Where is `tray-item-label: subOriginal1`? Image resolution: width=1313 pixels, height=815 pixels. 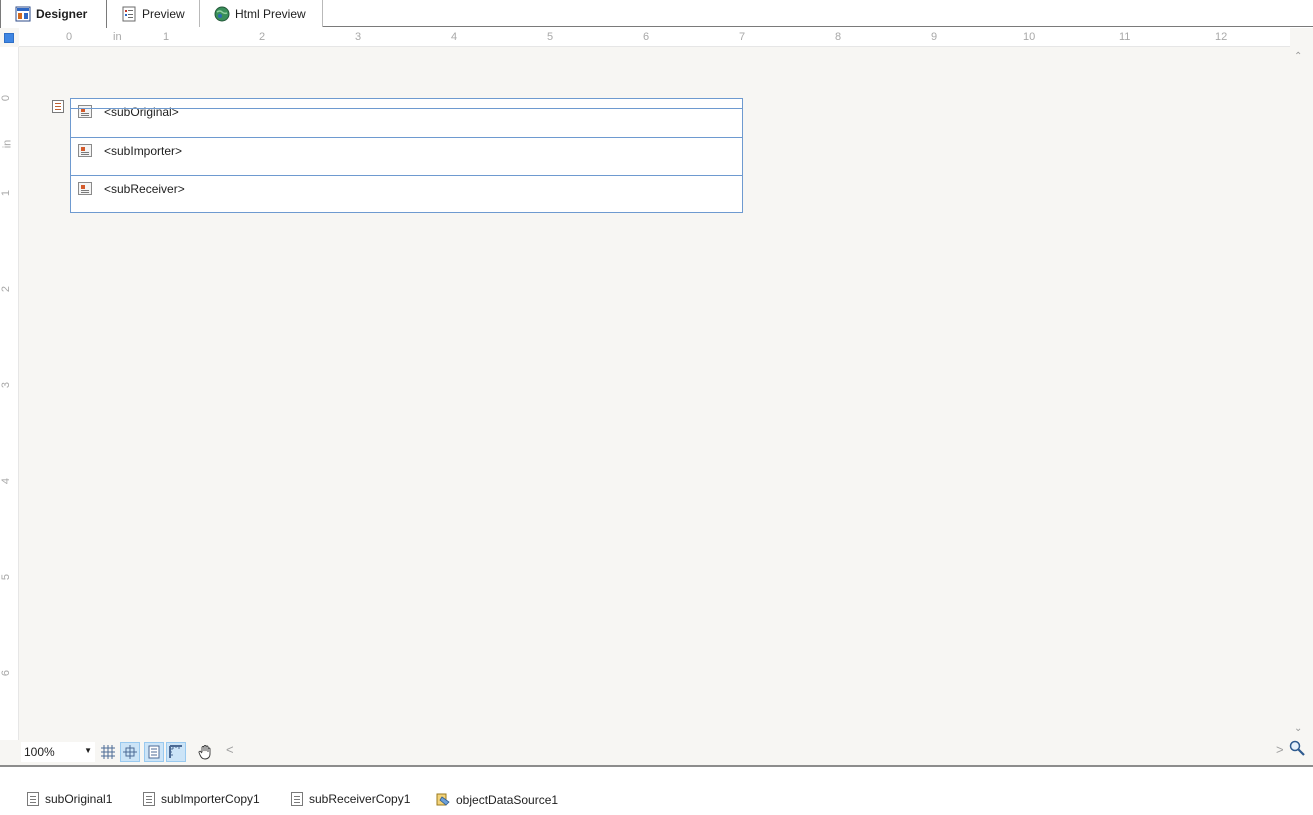 tray-item-label: subOriginal1 is located at coordinates (79, 799).